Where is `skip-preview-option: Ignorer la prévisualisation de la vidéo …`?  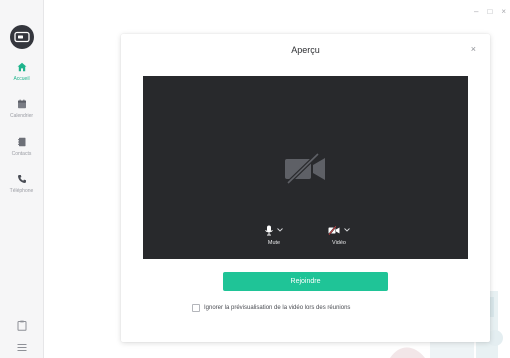 skip-preview-option: Ignorer la prévisualisation de la vidéo … is located at coordinates (271, 308).